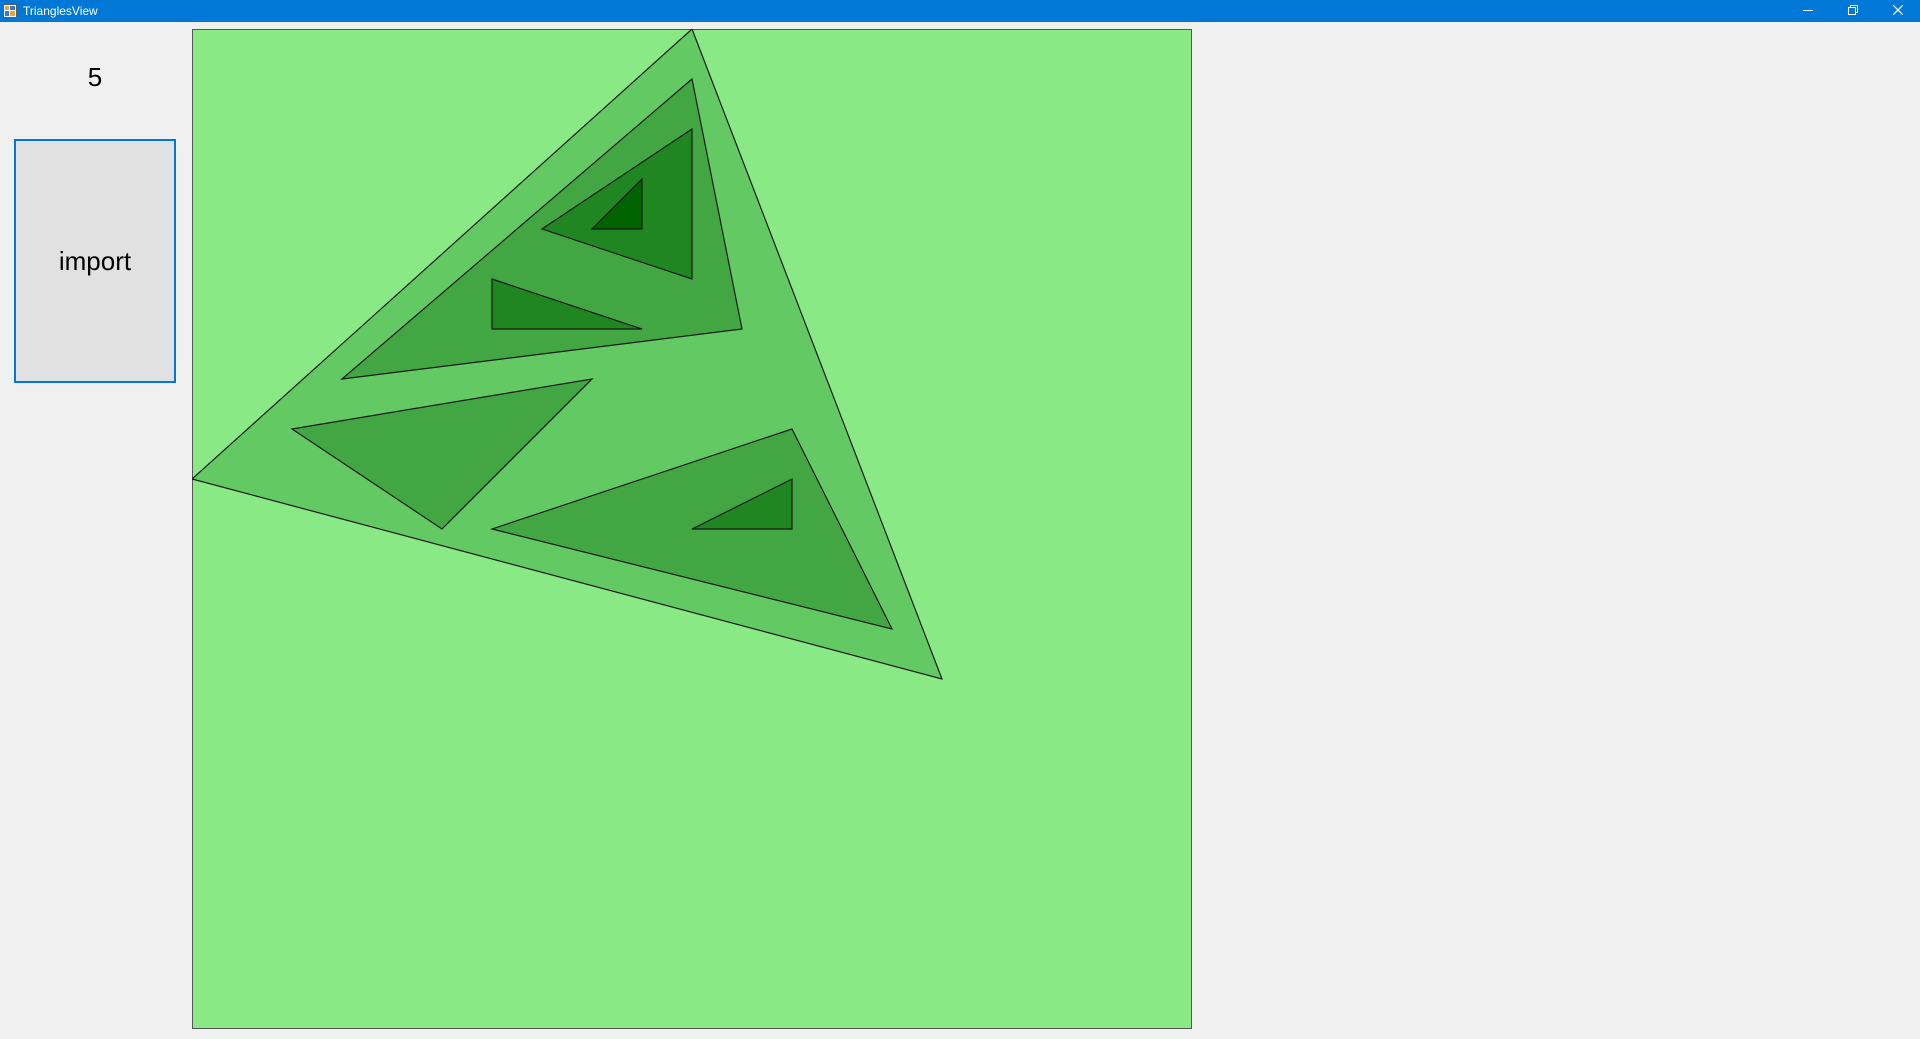 Image resolution: width=1920 pixels, height=1039 pixels. What do you see at coordinates (95, 77) in the screenshot?
I see `triangle-count-label: 5` at bounding box center [95, 77].